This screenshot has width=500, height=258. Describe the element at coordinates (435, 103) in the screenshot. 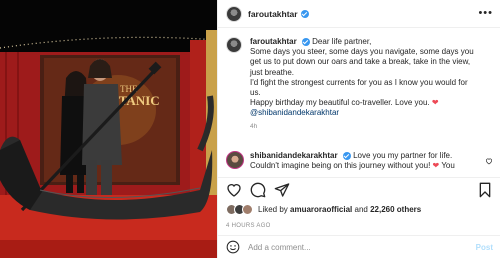

I see `heart-emoji-icon: ❤` at that location.